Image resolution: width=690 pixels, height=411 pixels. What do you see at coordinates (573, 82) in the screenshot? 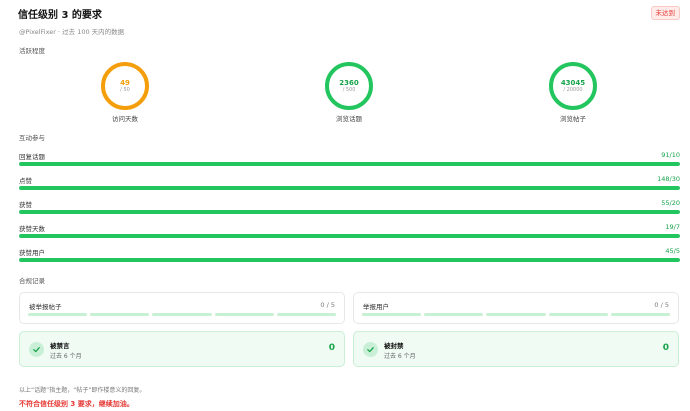
I see `ring-value: 43045` at bounding box center [573, 82].